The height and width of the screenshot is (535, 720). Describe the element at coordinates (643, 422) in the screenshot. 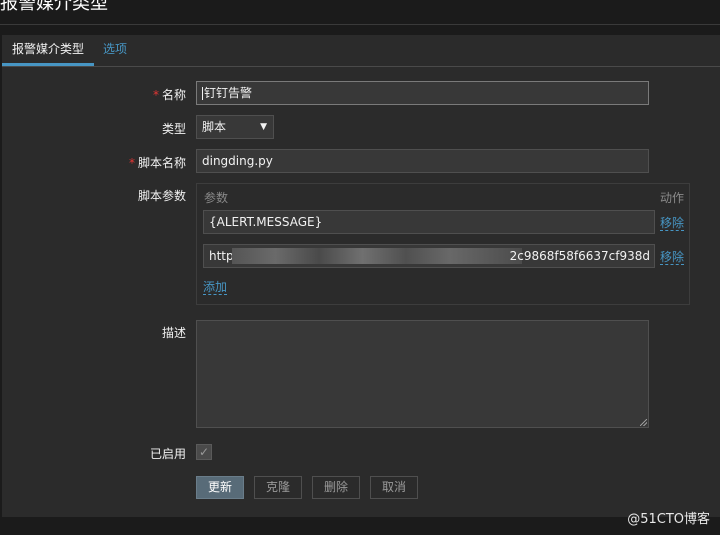

I see `resize-grip-icon` at that location.